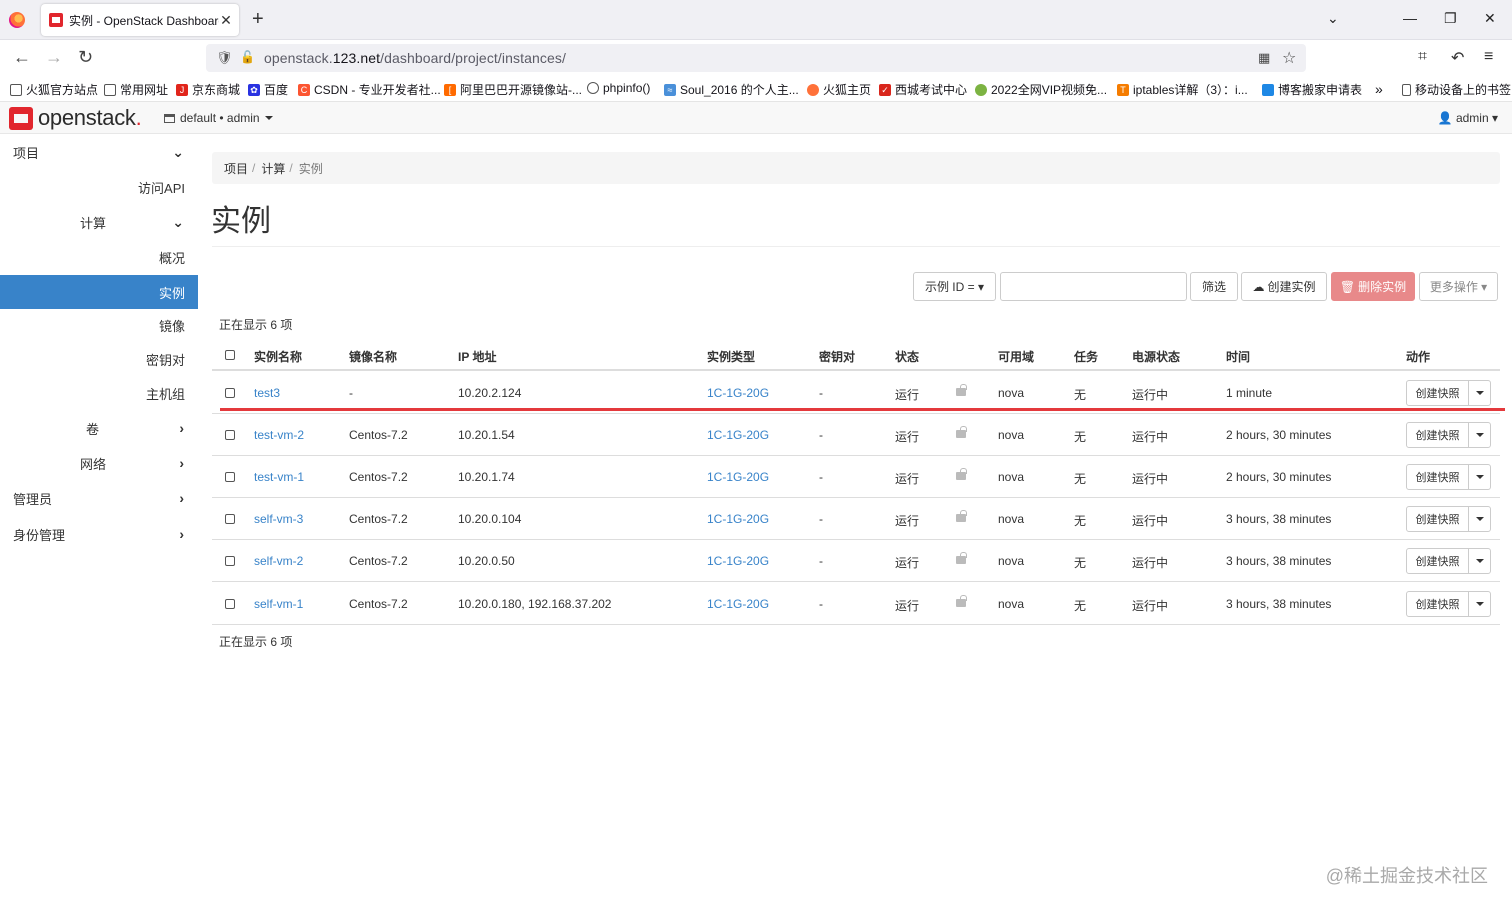 The image size is (1512, 909). What do you see at coordinates (92, 359) in the screenshot?
I see `sidebar-item-keypairs: 密钥对` at bounding box center [92, 359].